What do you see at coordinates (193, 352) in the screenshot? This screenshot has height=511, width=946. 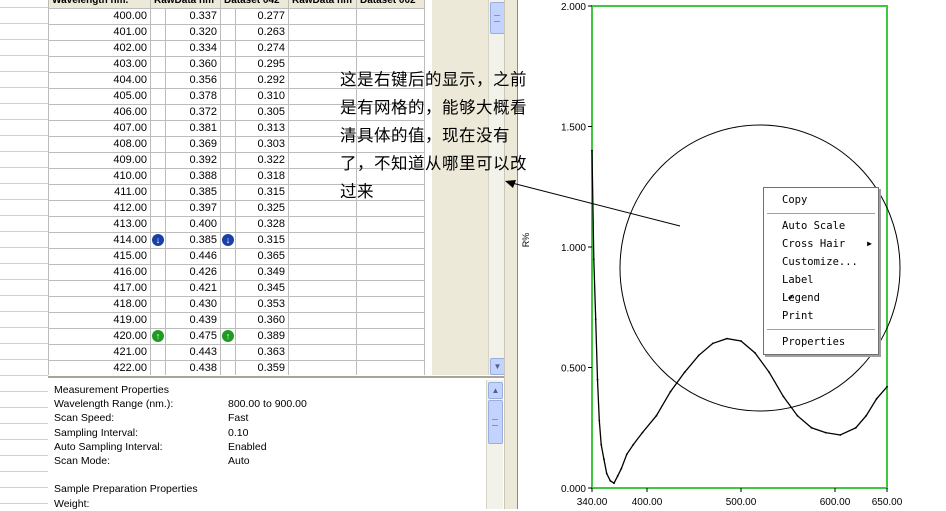 I see `rawdata-value-cell: 0.443` at bounding box center [193, 352].